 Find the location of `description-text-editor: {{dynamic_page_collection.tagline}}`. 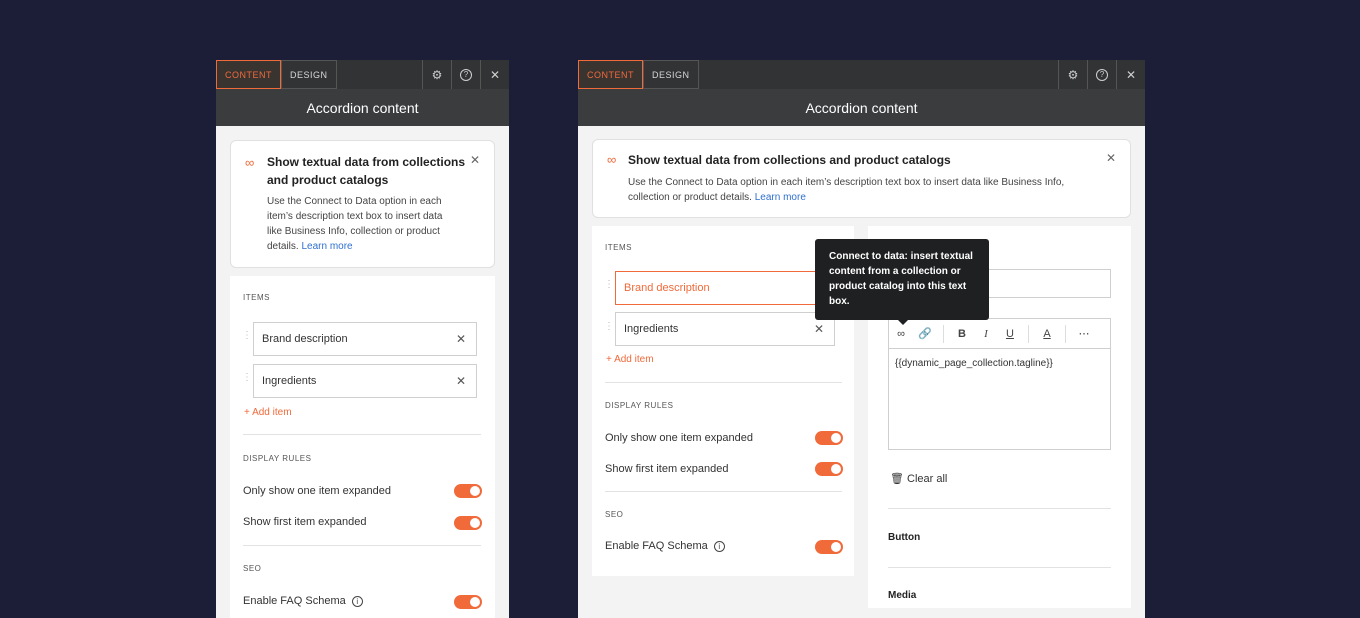

description-text-editor: {{dynamic_page_collection.tagline}} is located at coordinates (999, 399).